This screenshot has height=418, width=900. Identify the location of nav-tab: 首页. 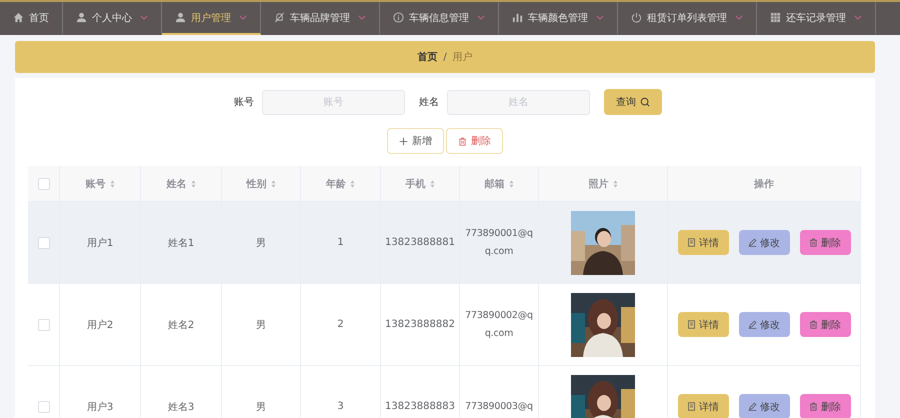
(31, 18).